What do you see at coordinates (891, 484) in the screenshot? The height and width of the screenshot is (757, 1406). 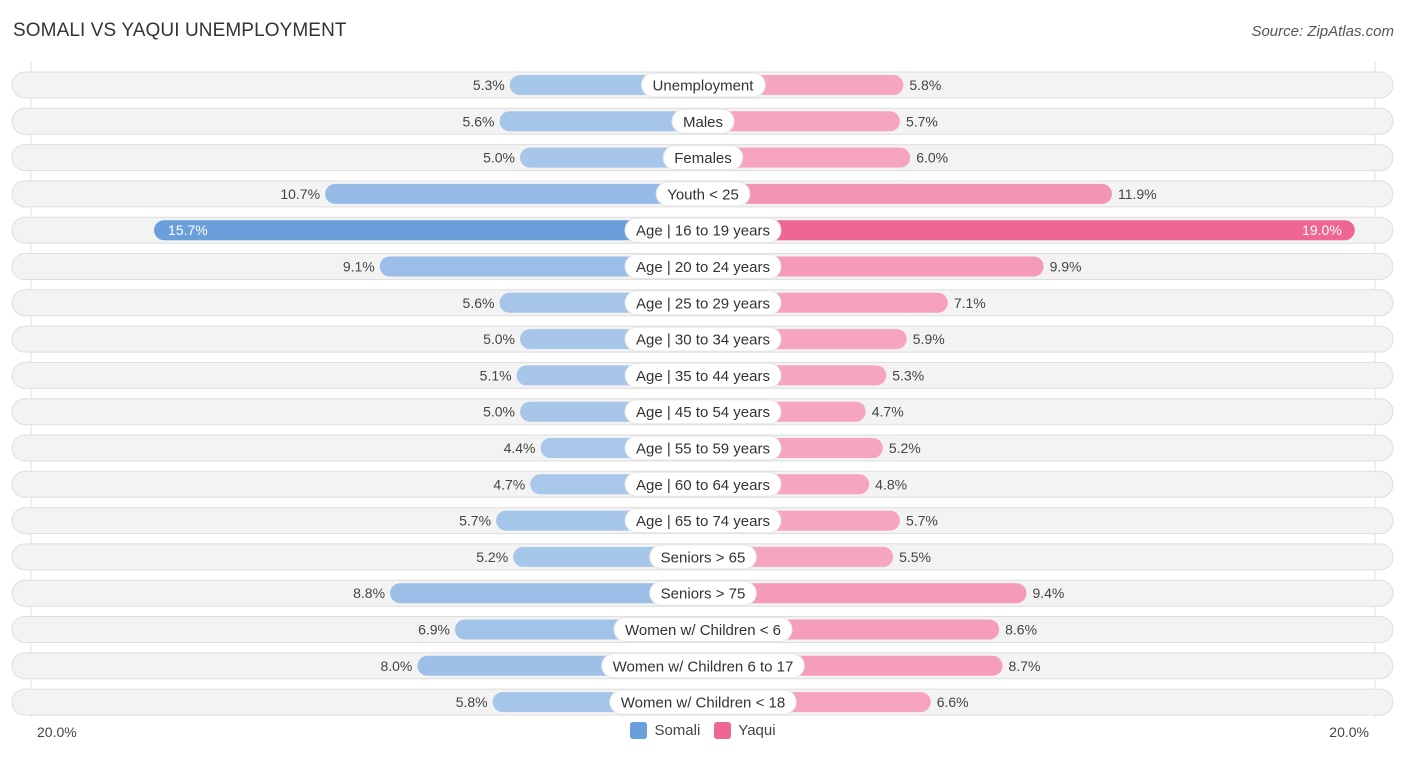 I see `value-label-yaqui: 4.8%` at bounding box center [891, 484].